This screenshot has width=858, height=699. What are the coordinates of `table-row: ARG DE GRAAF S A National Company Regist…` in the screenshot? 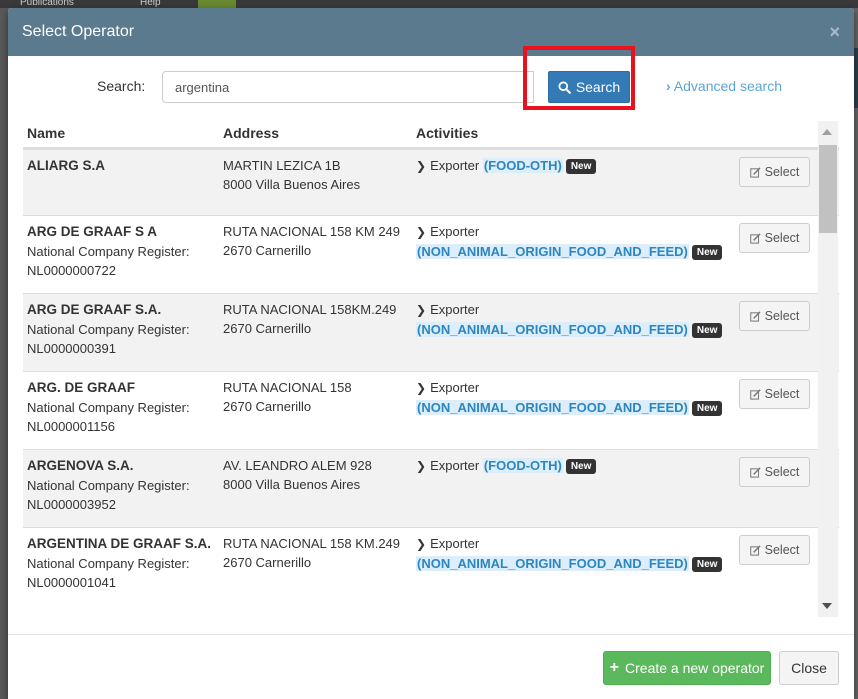 It's located at (431, 254).